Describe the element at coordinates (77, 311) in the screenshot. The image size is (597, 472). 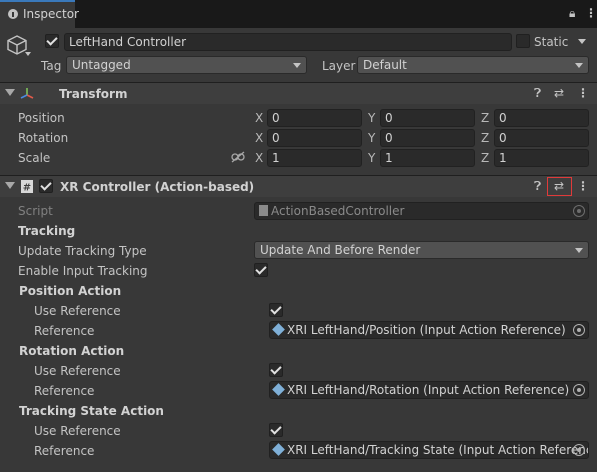
I see `position-use-reference-label: Use Reference` at that location.